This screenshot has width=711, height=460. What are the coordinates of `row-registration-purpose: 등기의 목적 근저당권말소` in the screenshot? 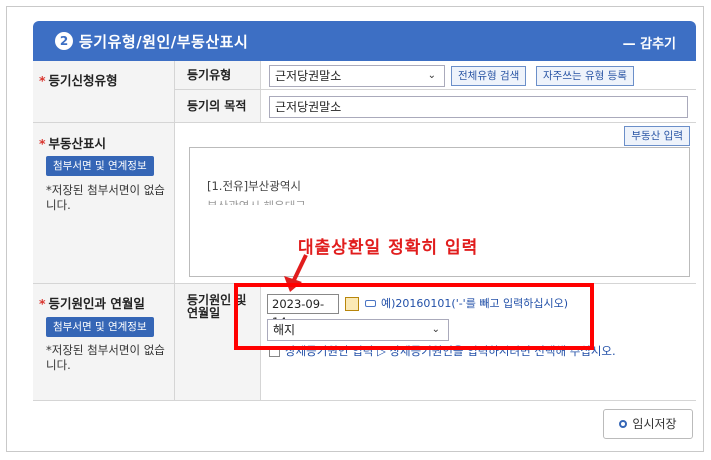 It's located at (364, 106).